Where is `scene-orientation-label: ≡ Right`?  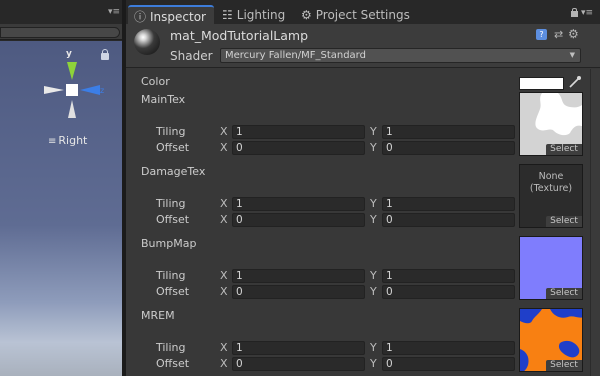 scene-orientation-label: ≡ Right is located at coordinates (67, 140).